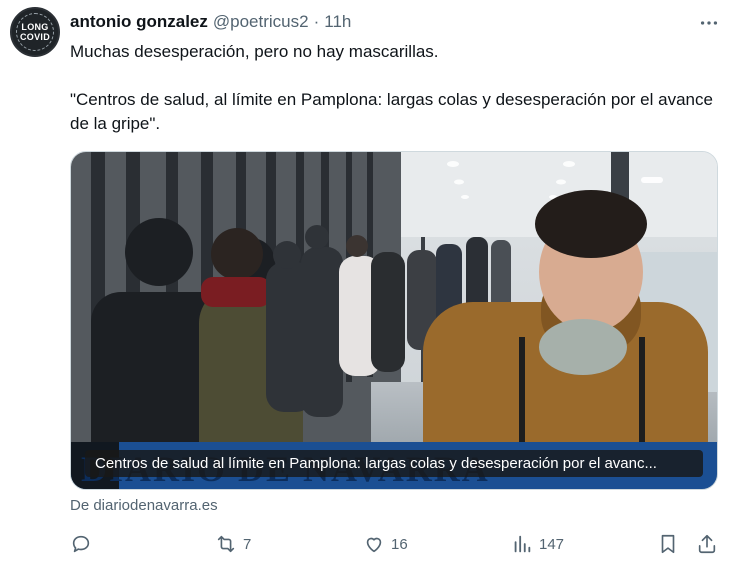  What do you see at coordinates (34, 37) in the screenshot?
I see `avatar-text-covid: COVID` at bounding box center [34, 37].